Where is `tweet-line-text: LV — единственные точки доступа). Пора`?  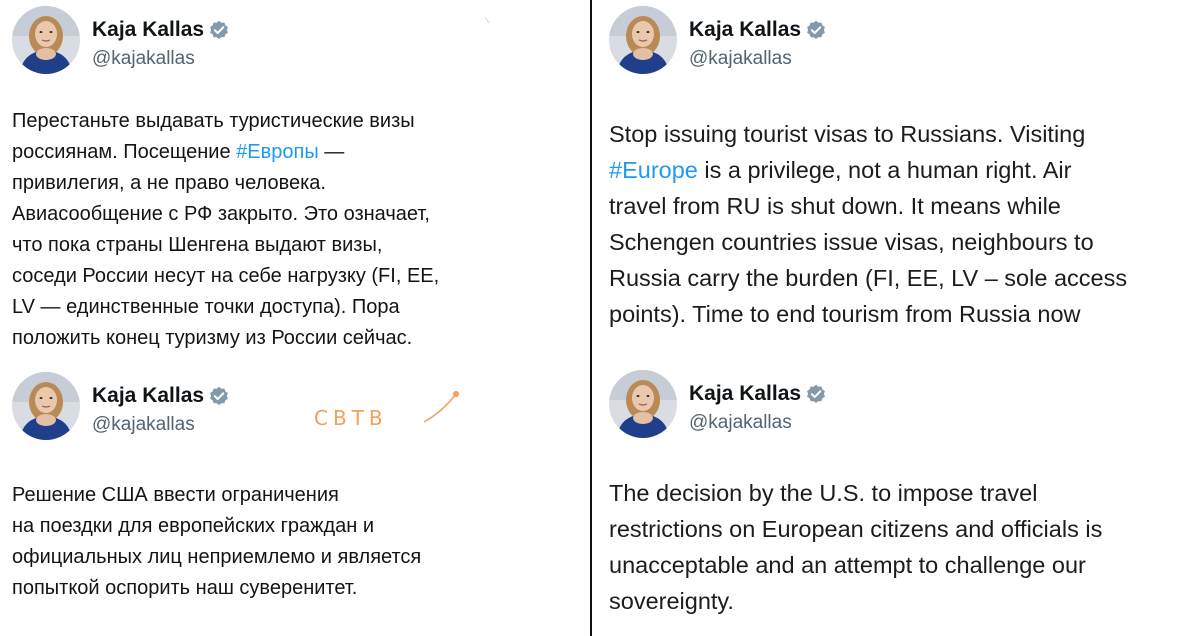
tweet-line-text: LV — единственные точки доступа). Пора is located at coordinates (206, 307).